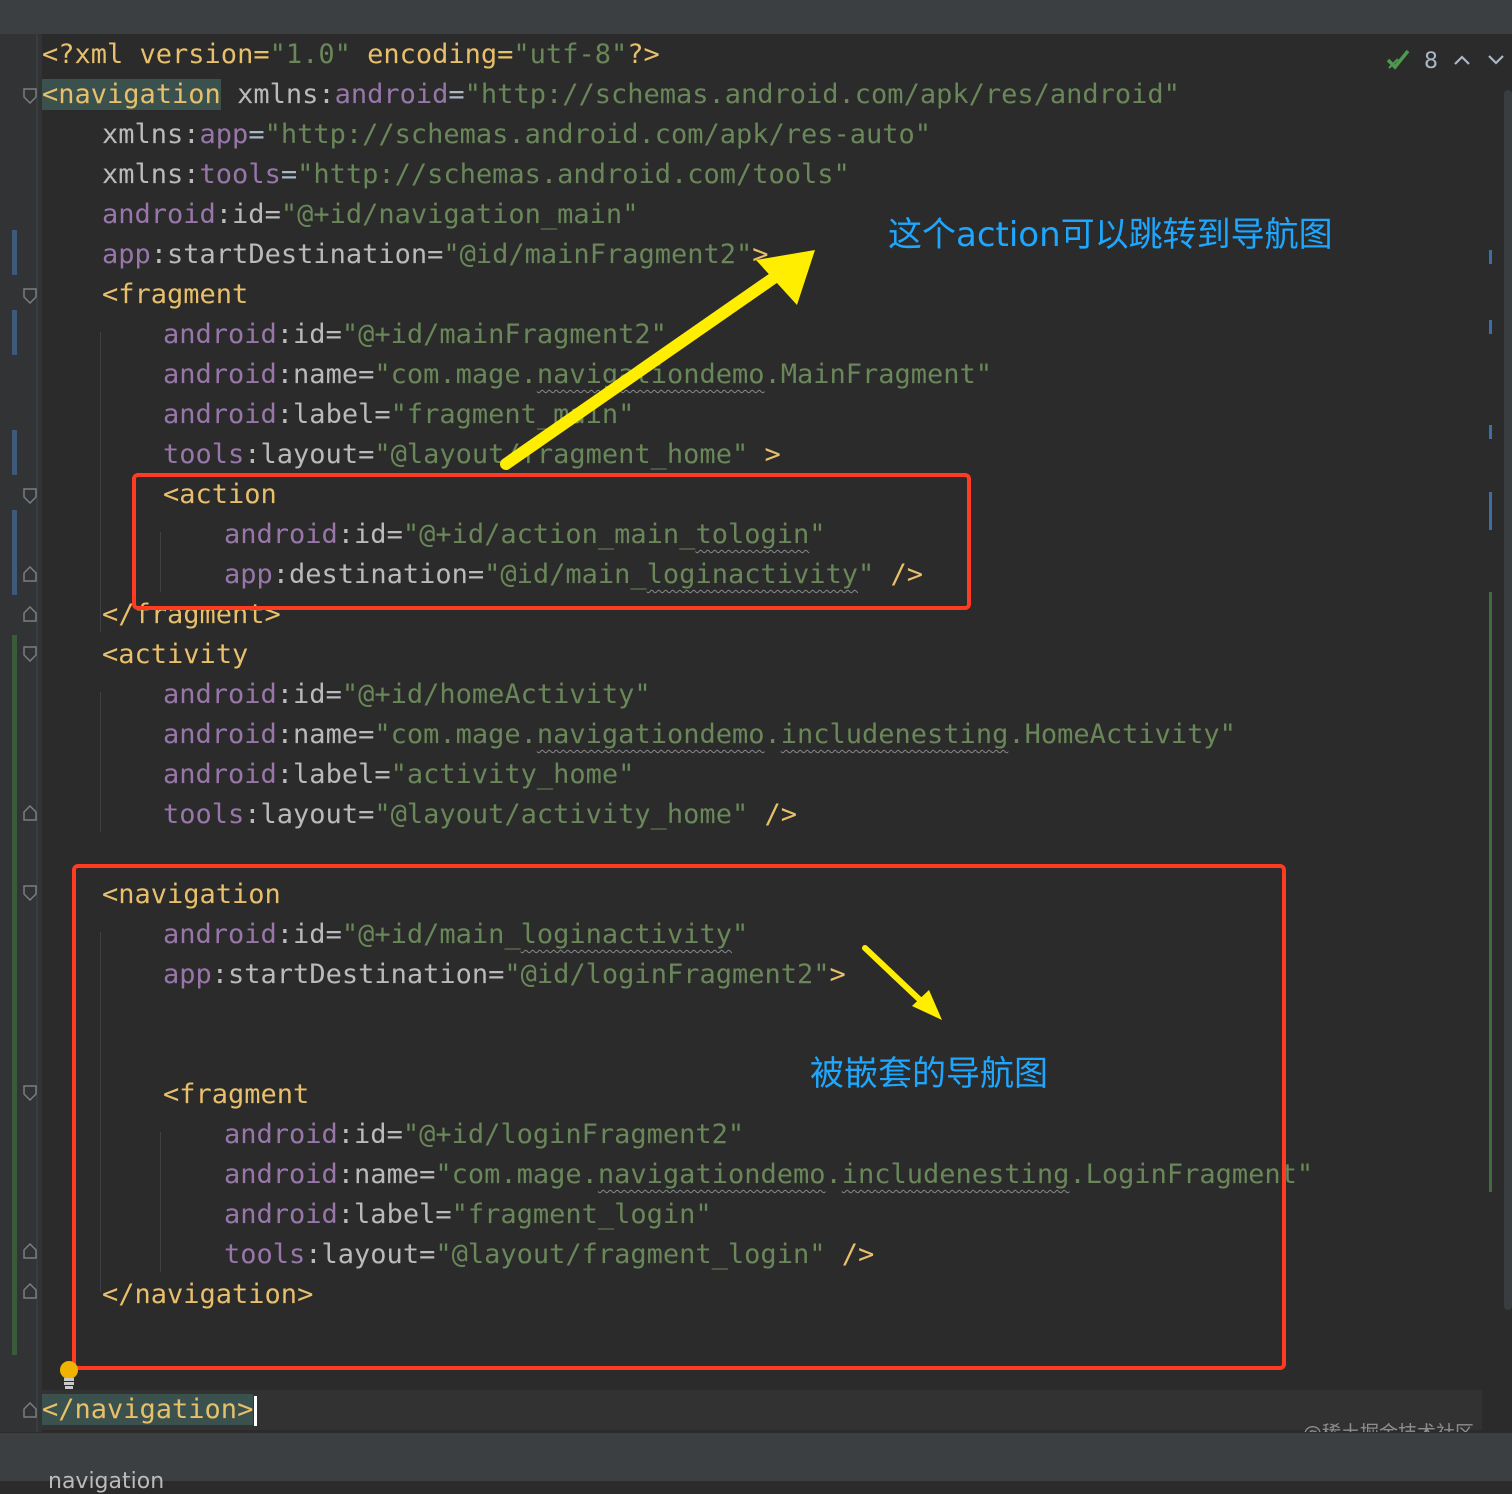 Image resolution: width=1512 pixels, height=1494 pixels. Describe the element at coordinates (106, 1481) in the screenshot. I see `breadcrumb-item: navigation` at that location.